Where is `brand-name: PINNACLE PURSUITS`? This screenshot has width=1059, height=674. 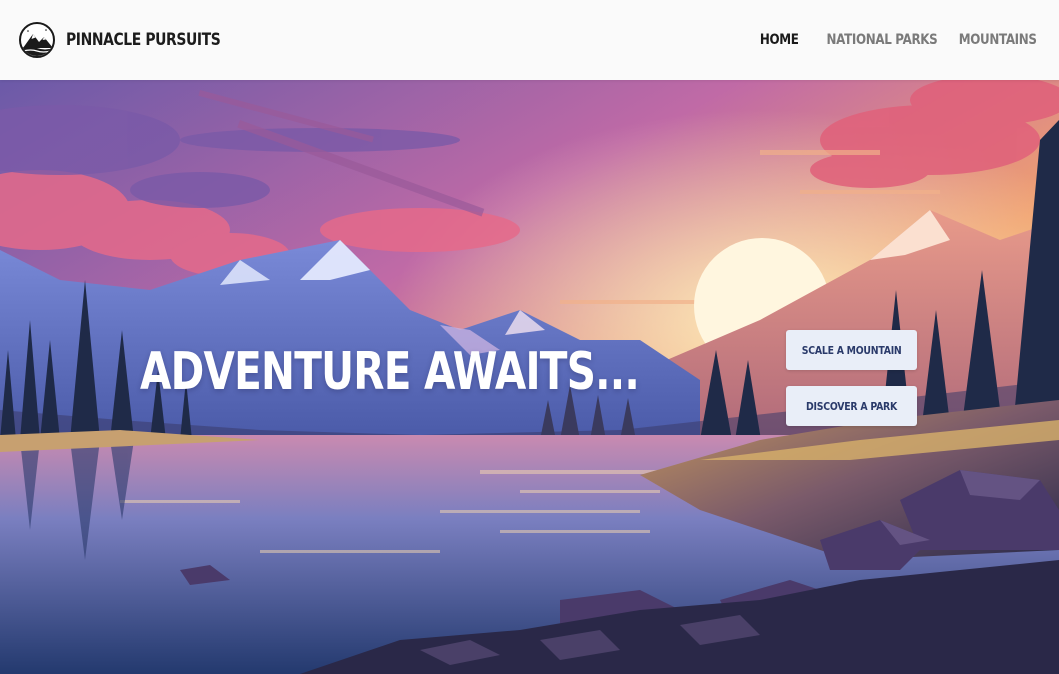 brand-name: PINNACLE PURSUITS is located at coordinates (143, 40).